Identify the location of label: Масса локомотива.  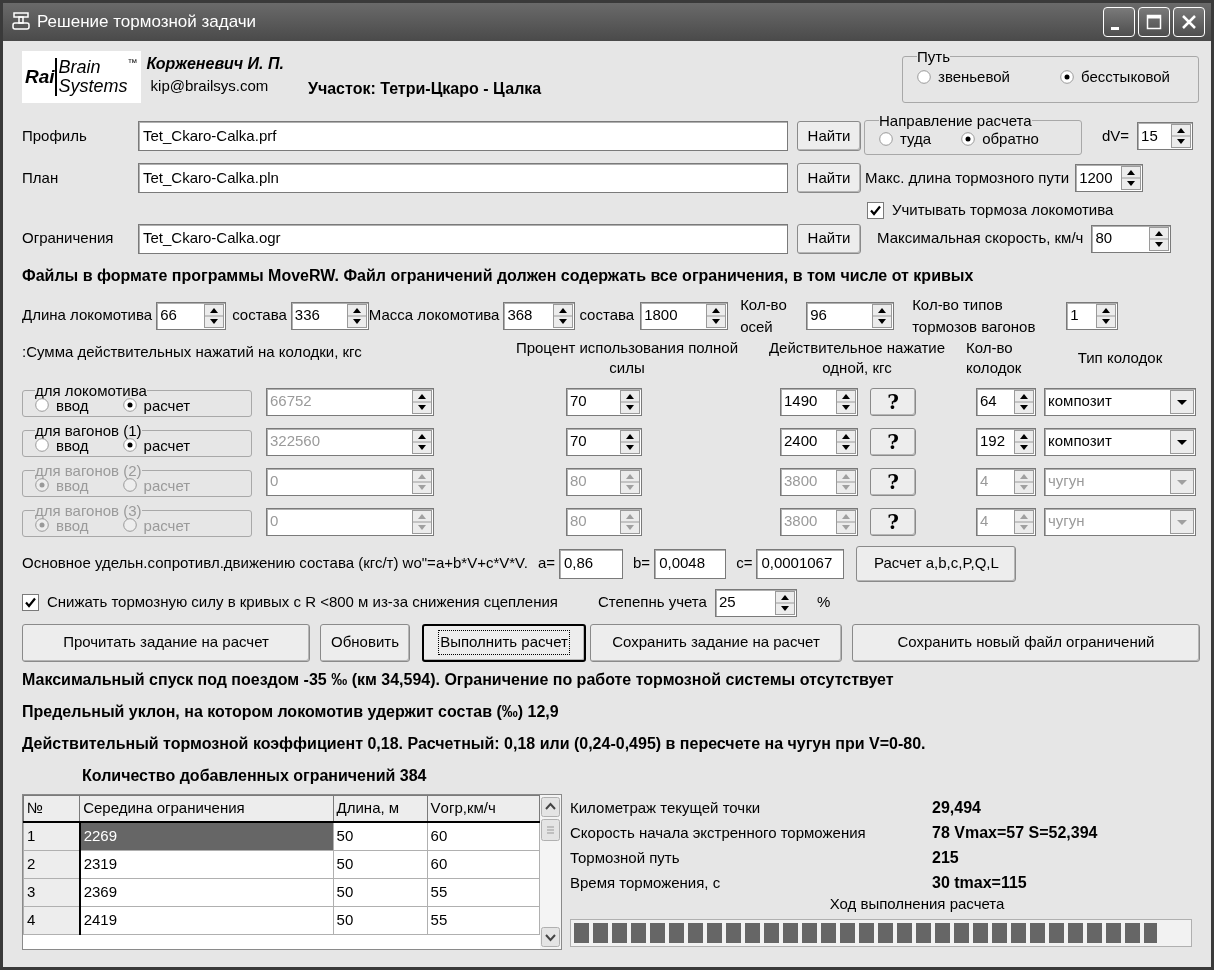
(434, 315).